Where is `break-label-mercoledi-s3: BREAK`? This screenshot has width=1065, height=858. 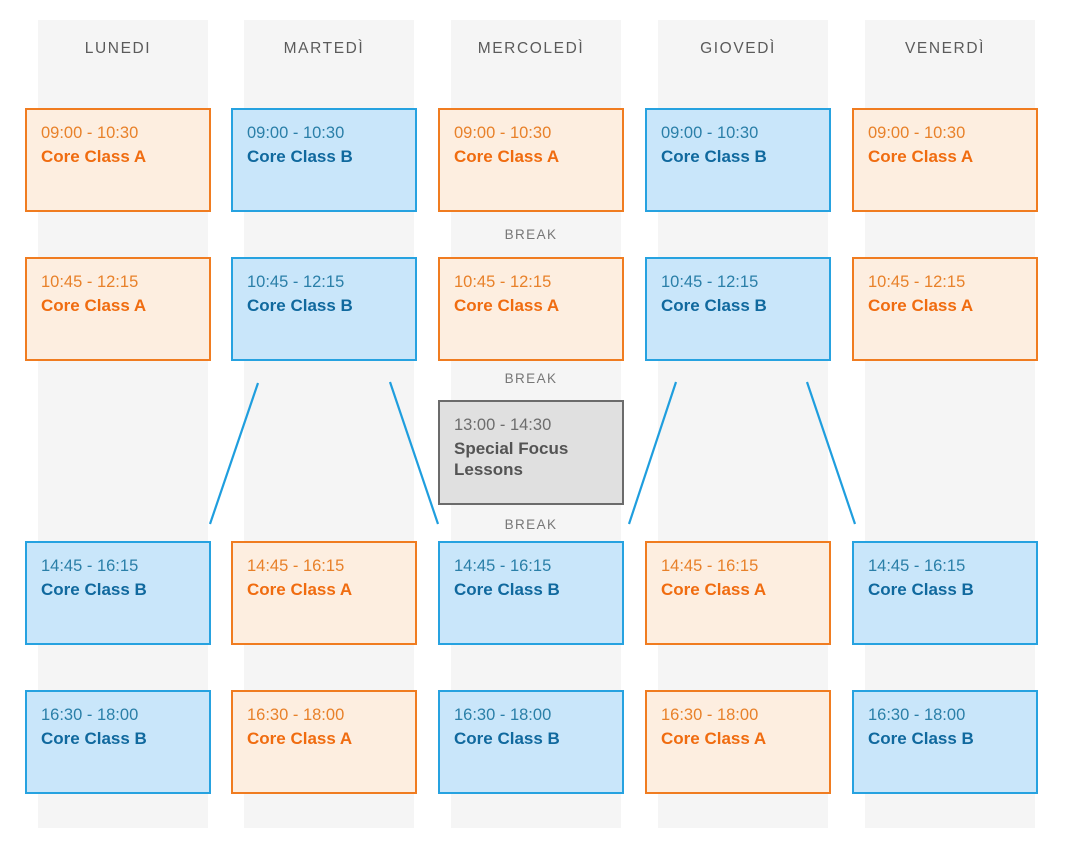
break-label-mercoledi-s3: BREAK is located at coordinates (531, 524).